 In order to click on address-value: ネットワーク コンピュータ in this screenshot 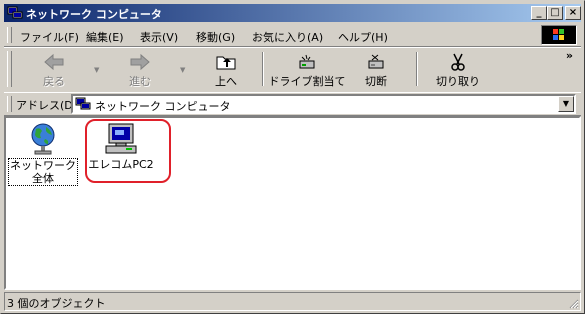, I will do `click(163, 106)`.